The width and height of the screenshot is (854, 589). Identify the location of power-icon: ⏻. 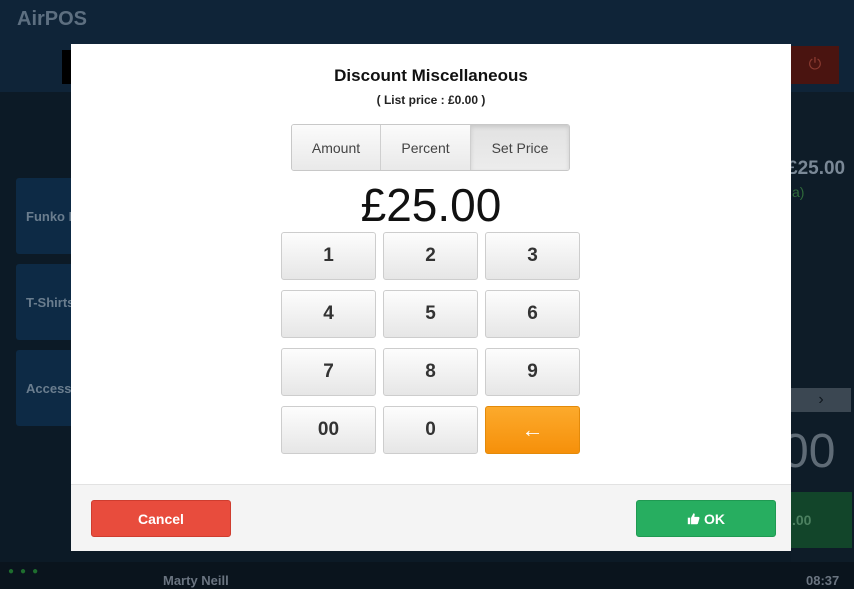
(815, 64).